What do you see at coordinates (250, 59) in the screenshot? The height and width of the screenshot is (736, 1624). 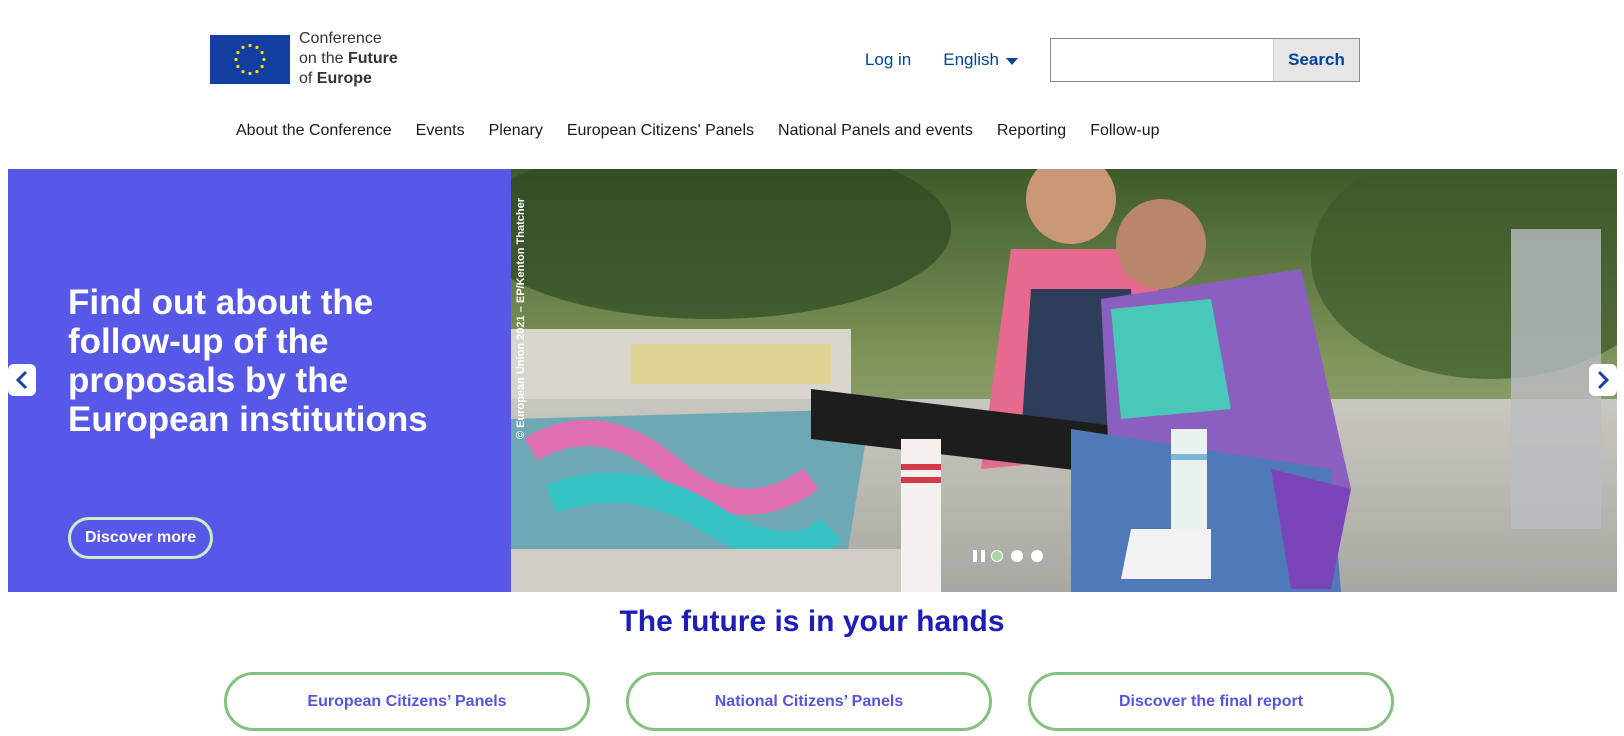 I see `eu-flag-icon` at bounding box center [250, 59].